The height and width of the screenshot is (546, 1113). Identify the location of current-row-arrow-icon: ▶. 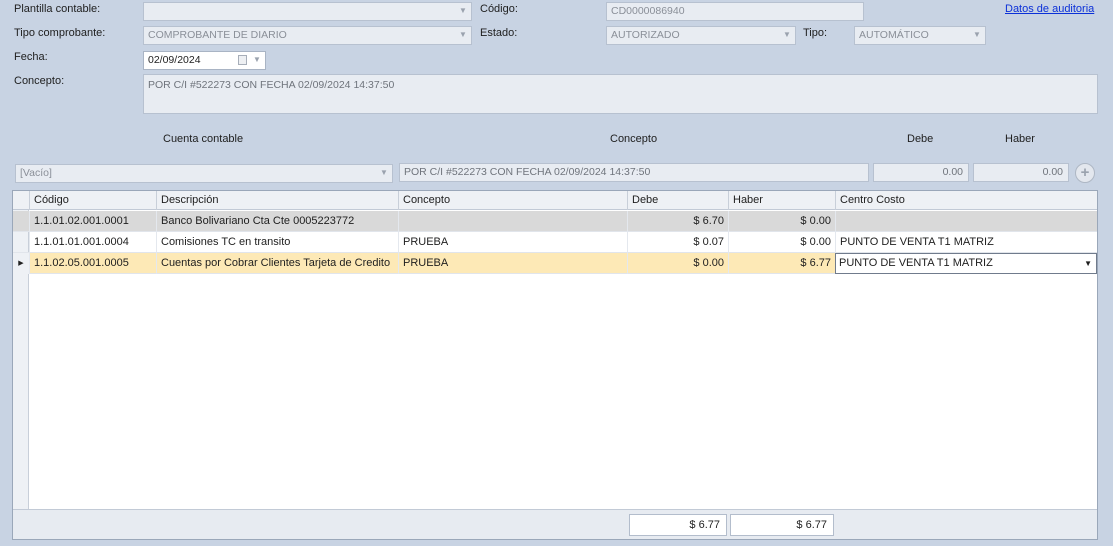
(21, 263).